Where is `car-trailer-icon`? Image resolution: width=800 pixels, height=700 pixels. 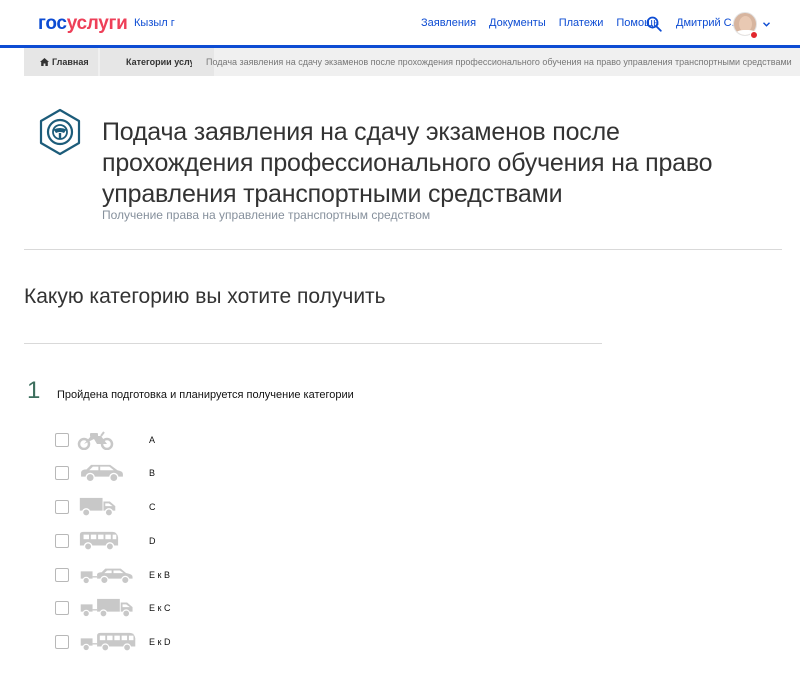 car-trailer-icon is located at coordinates (106, 576).